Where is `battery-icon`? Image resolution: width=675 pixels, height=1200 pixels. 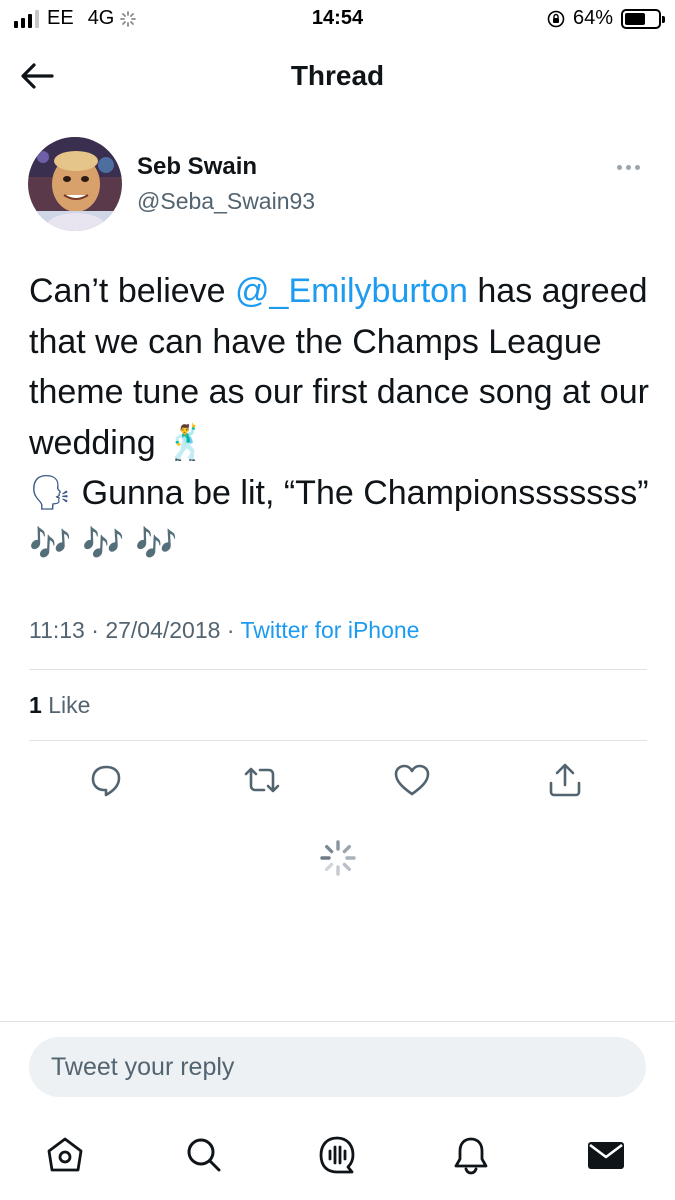
battery-icon is located at coordinates (643, 18).